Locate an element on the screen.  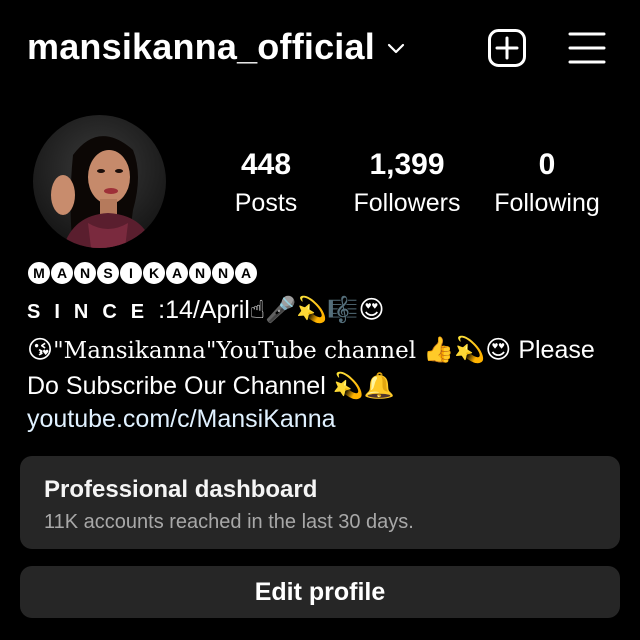
name-letter: M is located at coordinates (39, 273).